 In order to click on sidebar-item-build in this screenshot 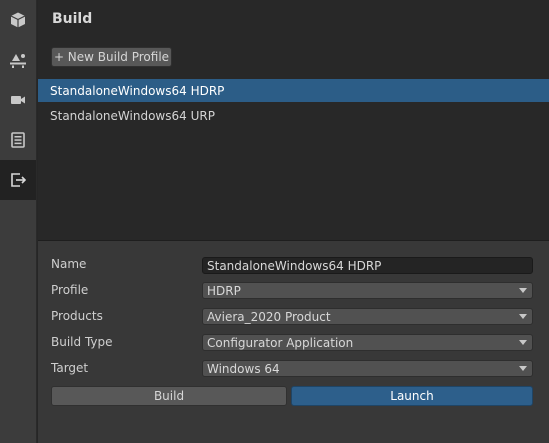, I will do `click(18, 180)`.